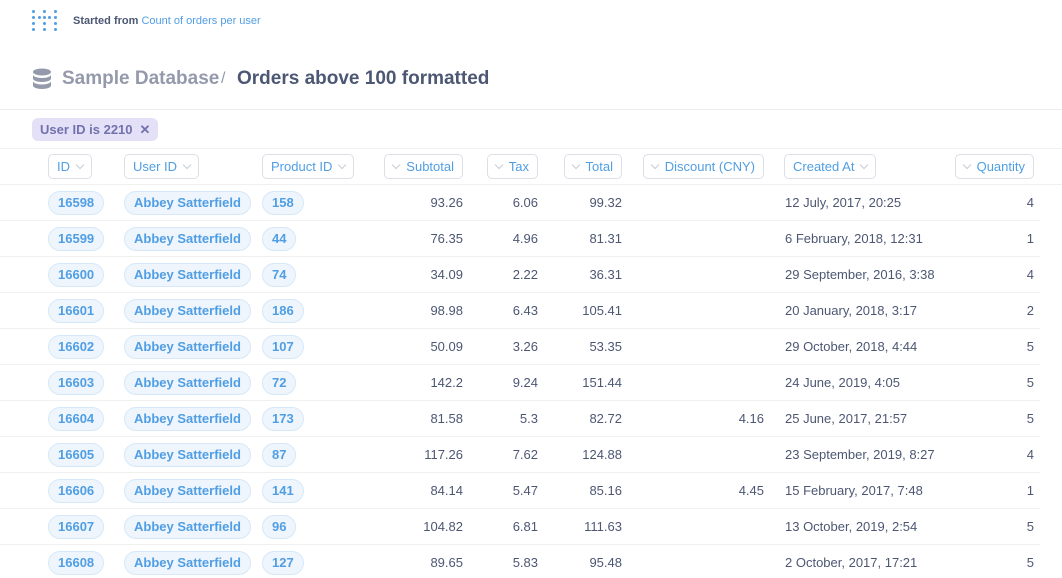  I want to click on product-id-cell: 96, so click(279, 527).